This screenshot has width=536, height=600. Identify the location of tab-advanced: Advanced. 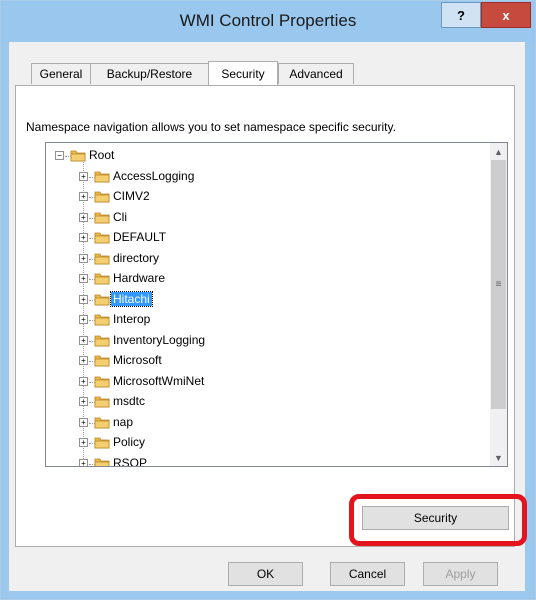
(316, 73).